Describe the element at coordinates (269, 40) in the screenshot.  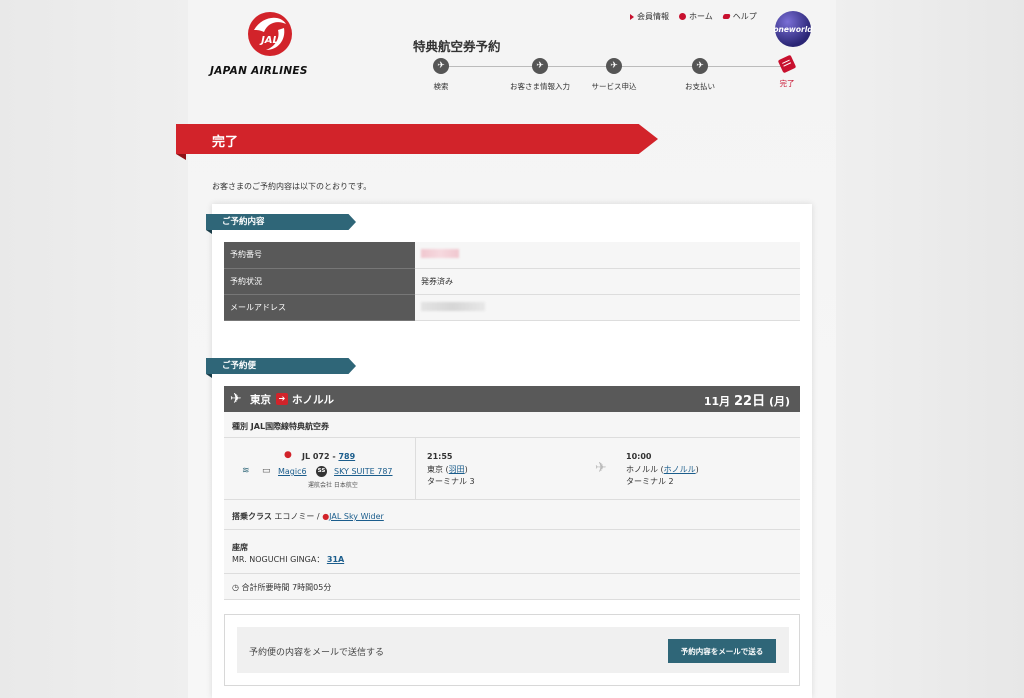
I see `logo-mark: JAL` at that location.